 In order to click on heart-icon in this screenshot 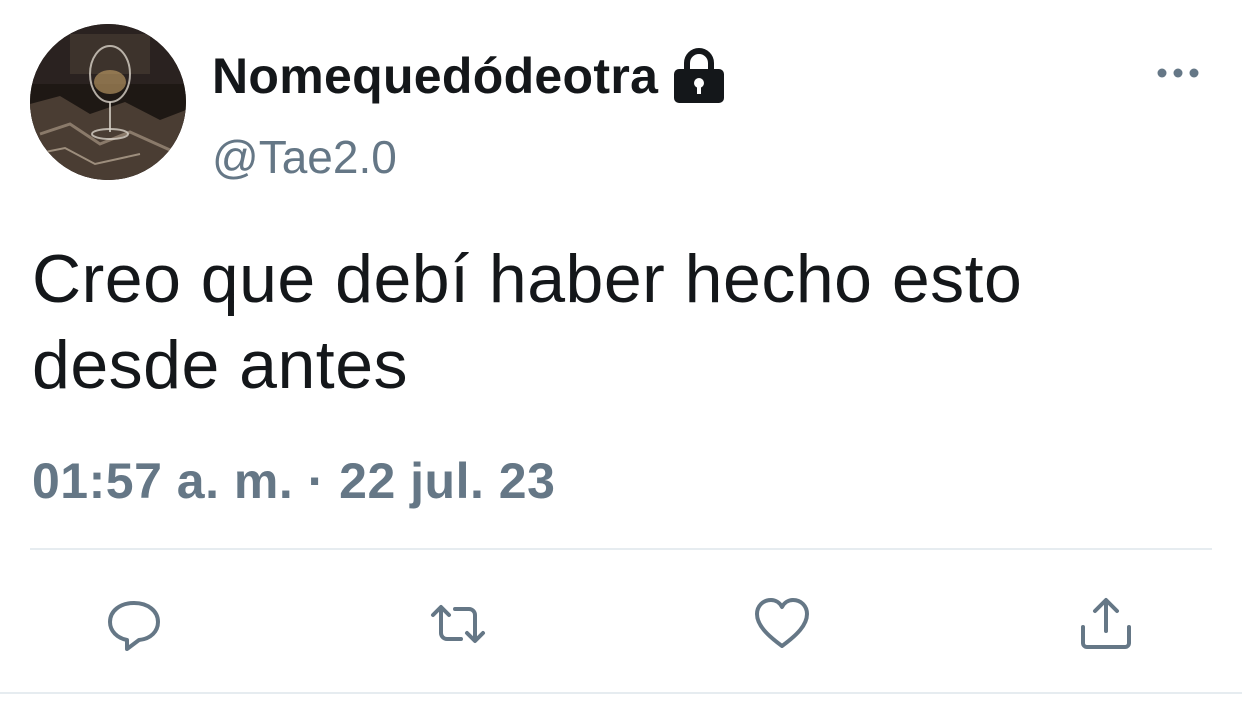, I will do `click(782, 623)`.